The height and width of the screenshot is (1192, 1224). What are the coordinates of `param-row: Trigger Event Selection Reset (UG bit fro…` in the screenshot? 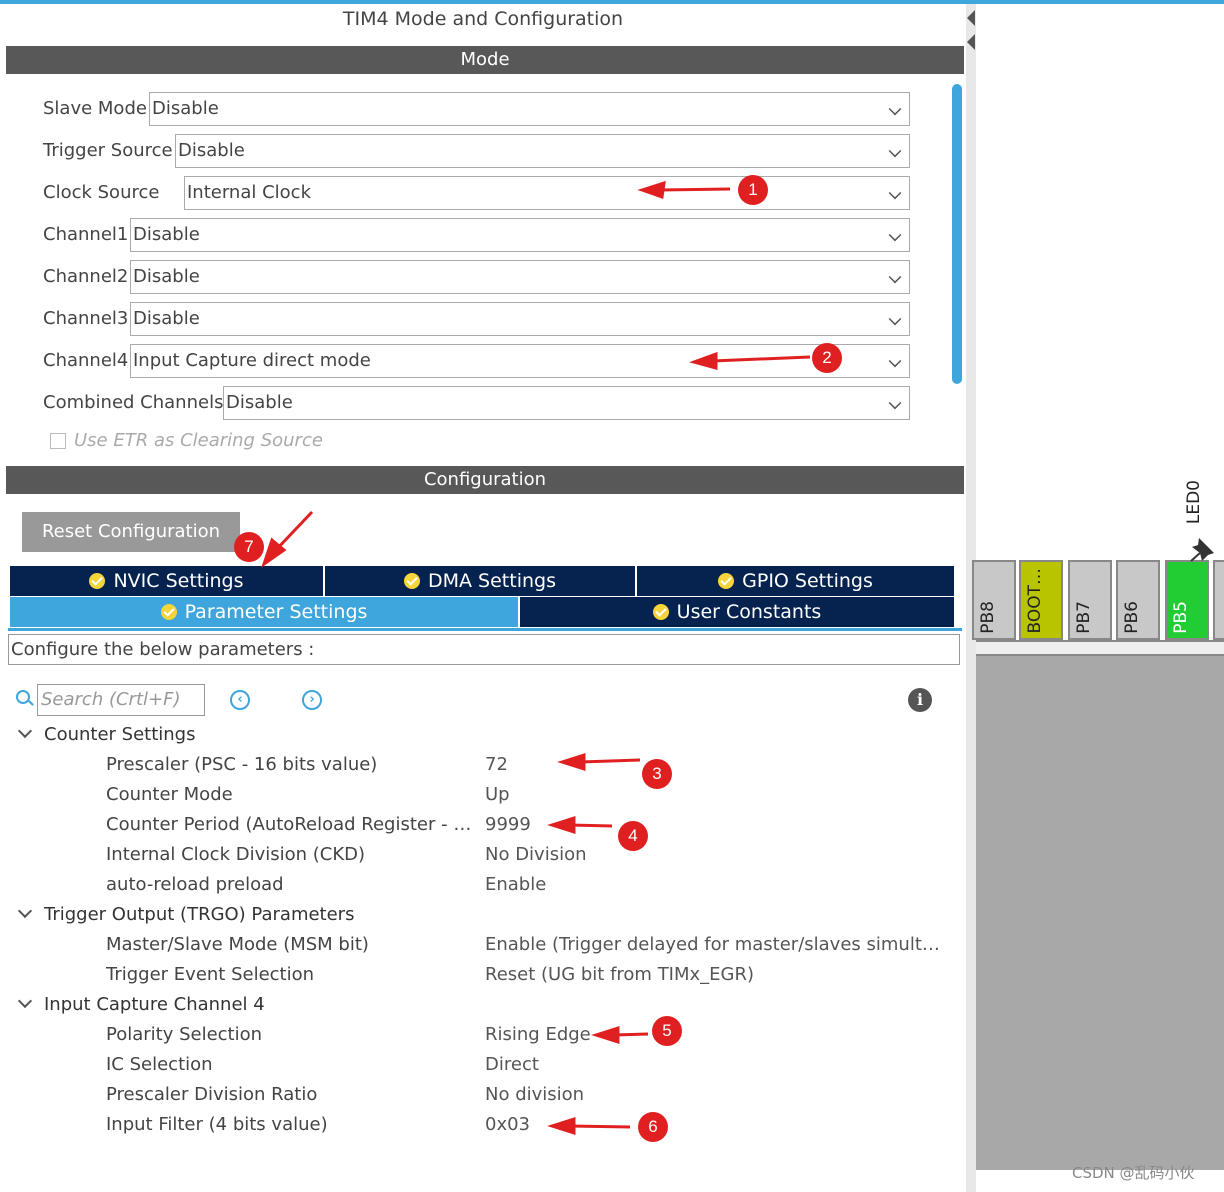 It's located at (483, 979).